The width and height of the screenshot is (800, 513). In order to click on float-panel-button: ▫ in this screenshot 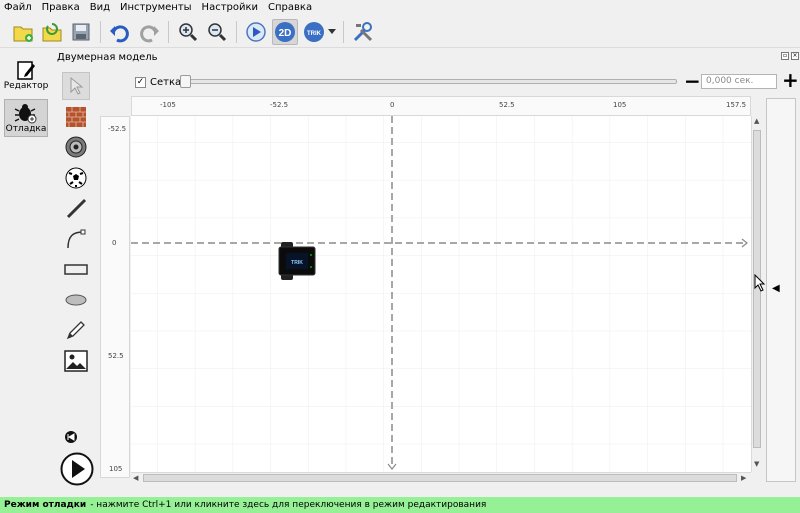, I will do `click(785, 56)`.